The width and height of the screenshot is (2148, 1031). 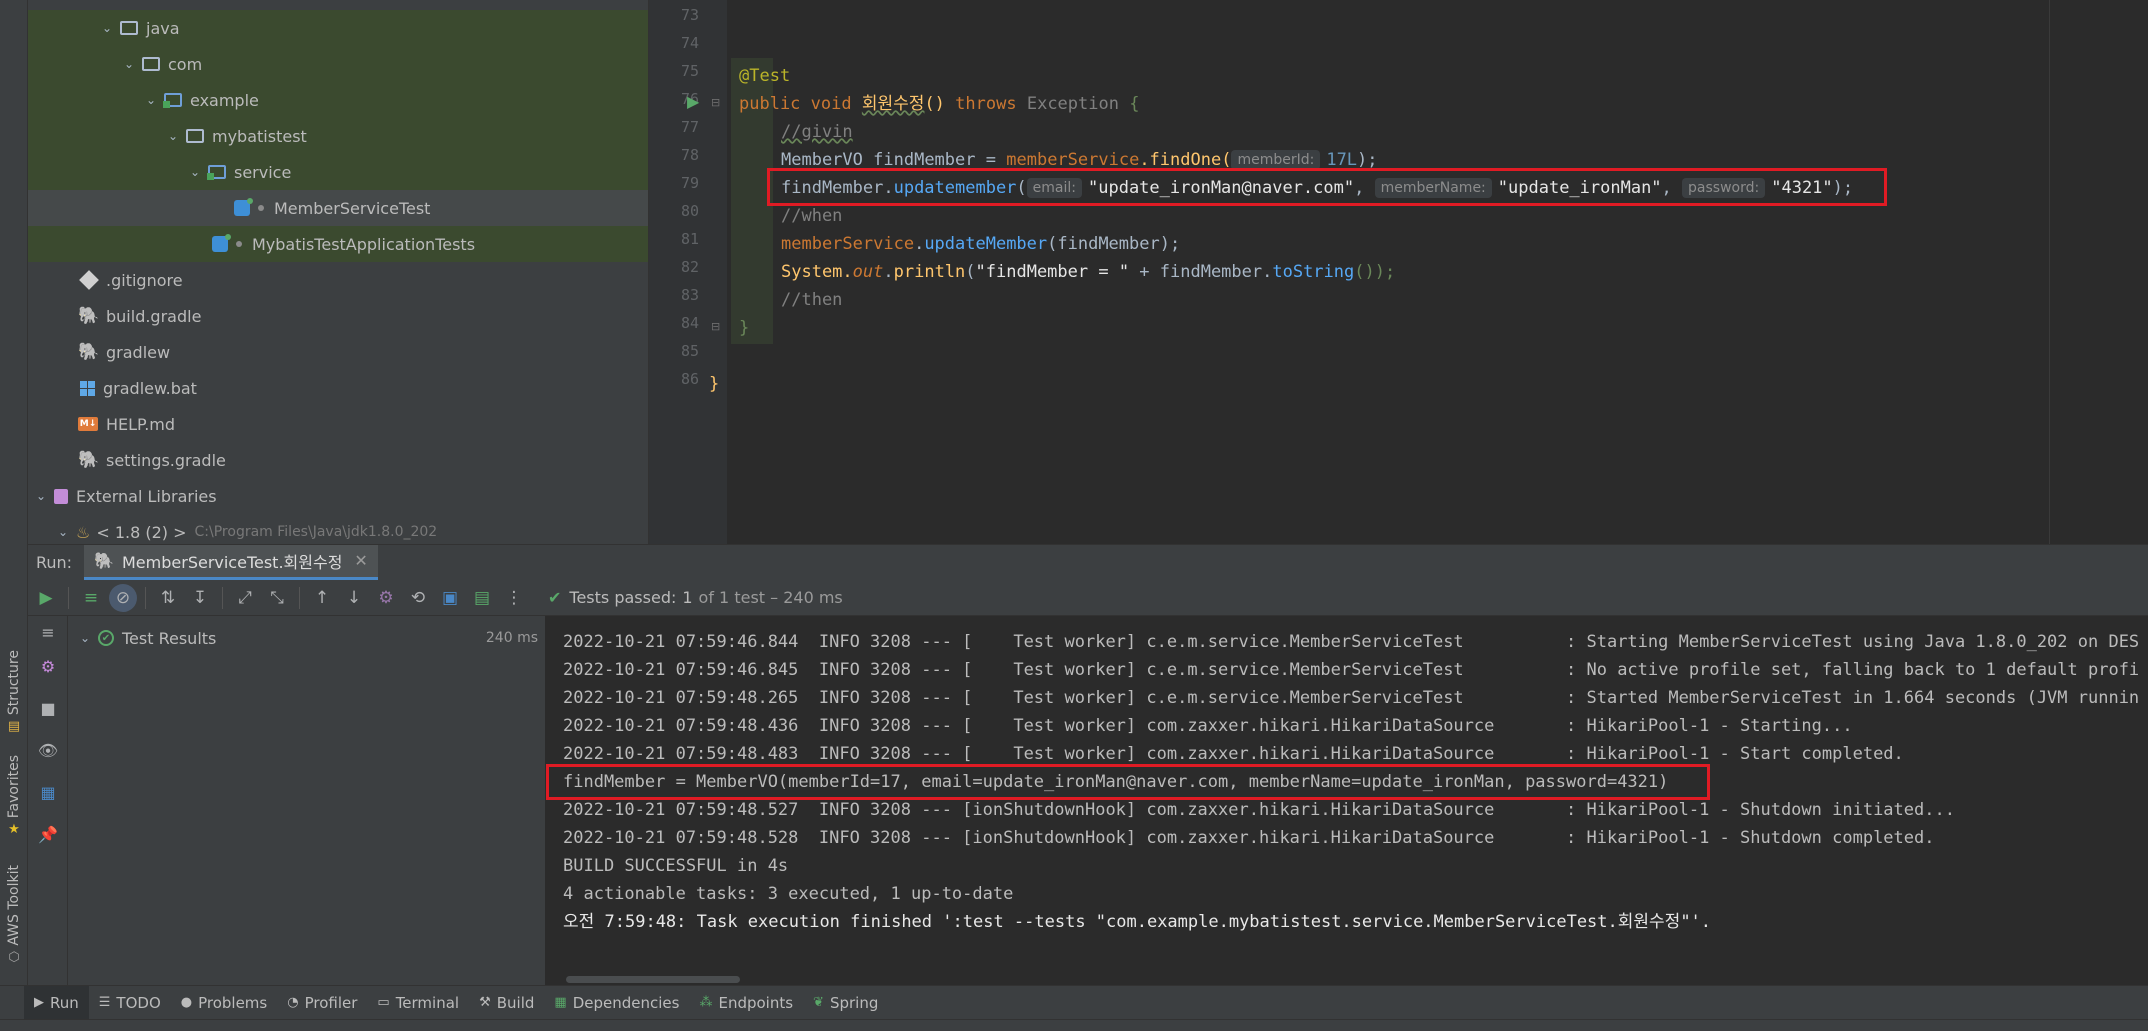 I want to click on line-number: 83, so click(x=689, y=295).